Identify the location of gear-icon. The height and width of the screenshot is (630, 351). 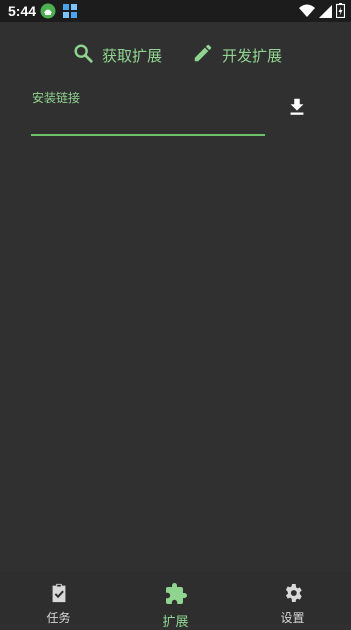
(293, 595).